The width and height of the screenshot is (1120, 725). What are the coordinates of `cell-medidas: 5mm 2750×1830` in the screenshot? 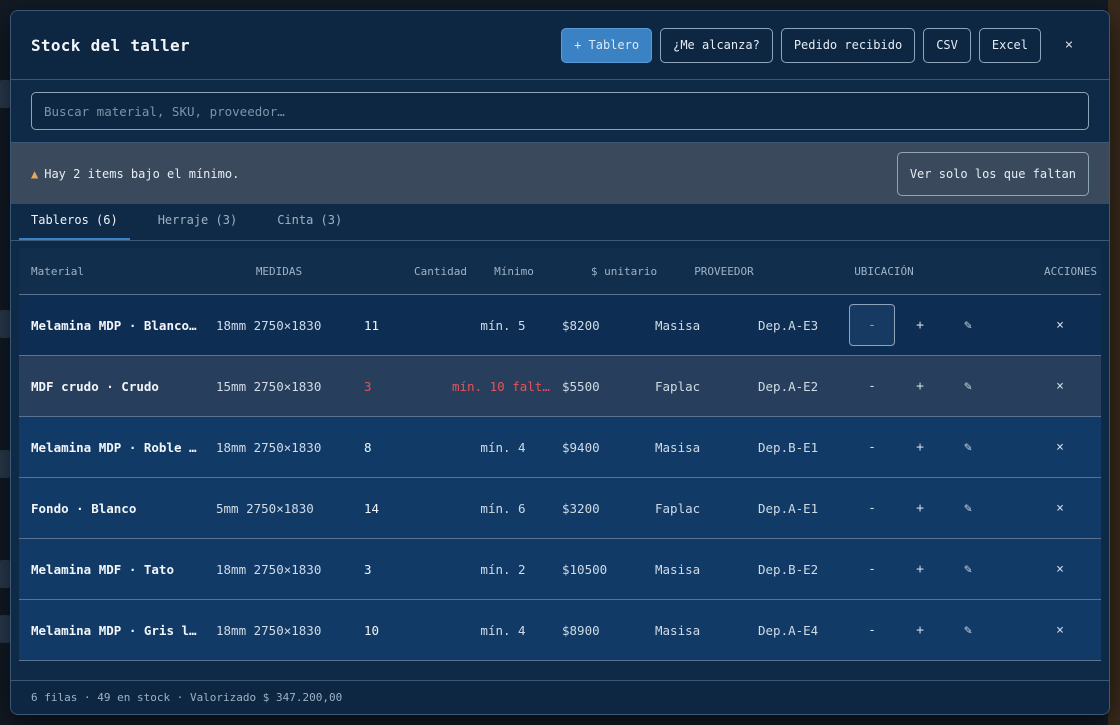 It's located at (265, 508).